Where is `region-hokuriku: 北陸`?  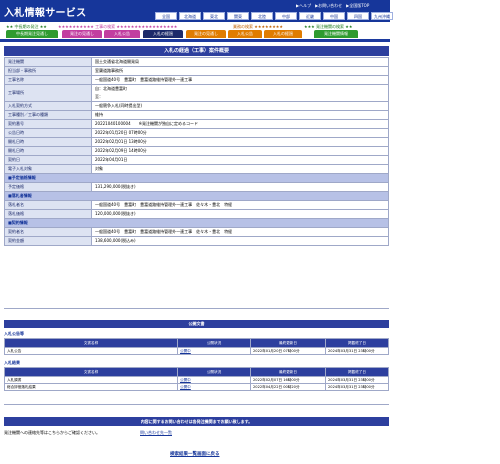
region-hokuriku: 北陸 is located at coordinates (262, 16).